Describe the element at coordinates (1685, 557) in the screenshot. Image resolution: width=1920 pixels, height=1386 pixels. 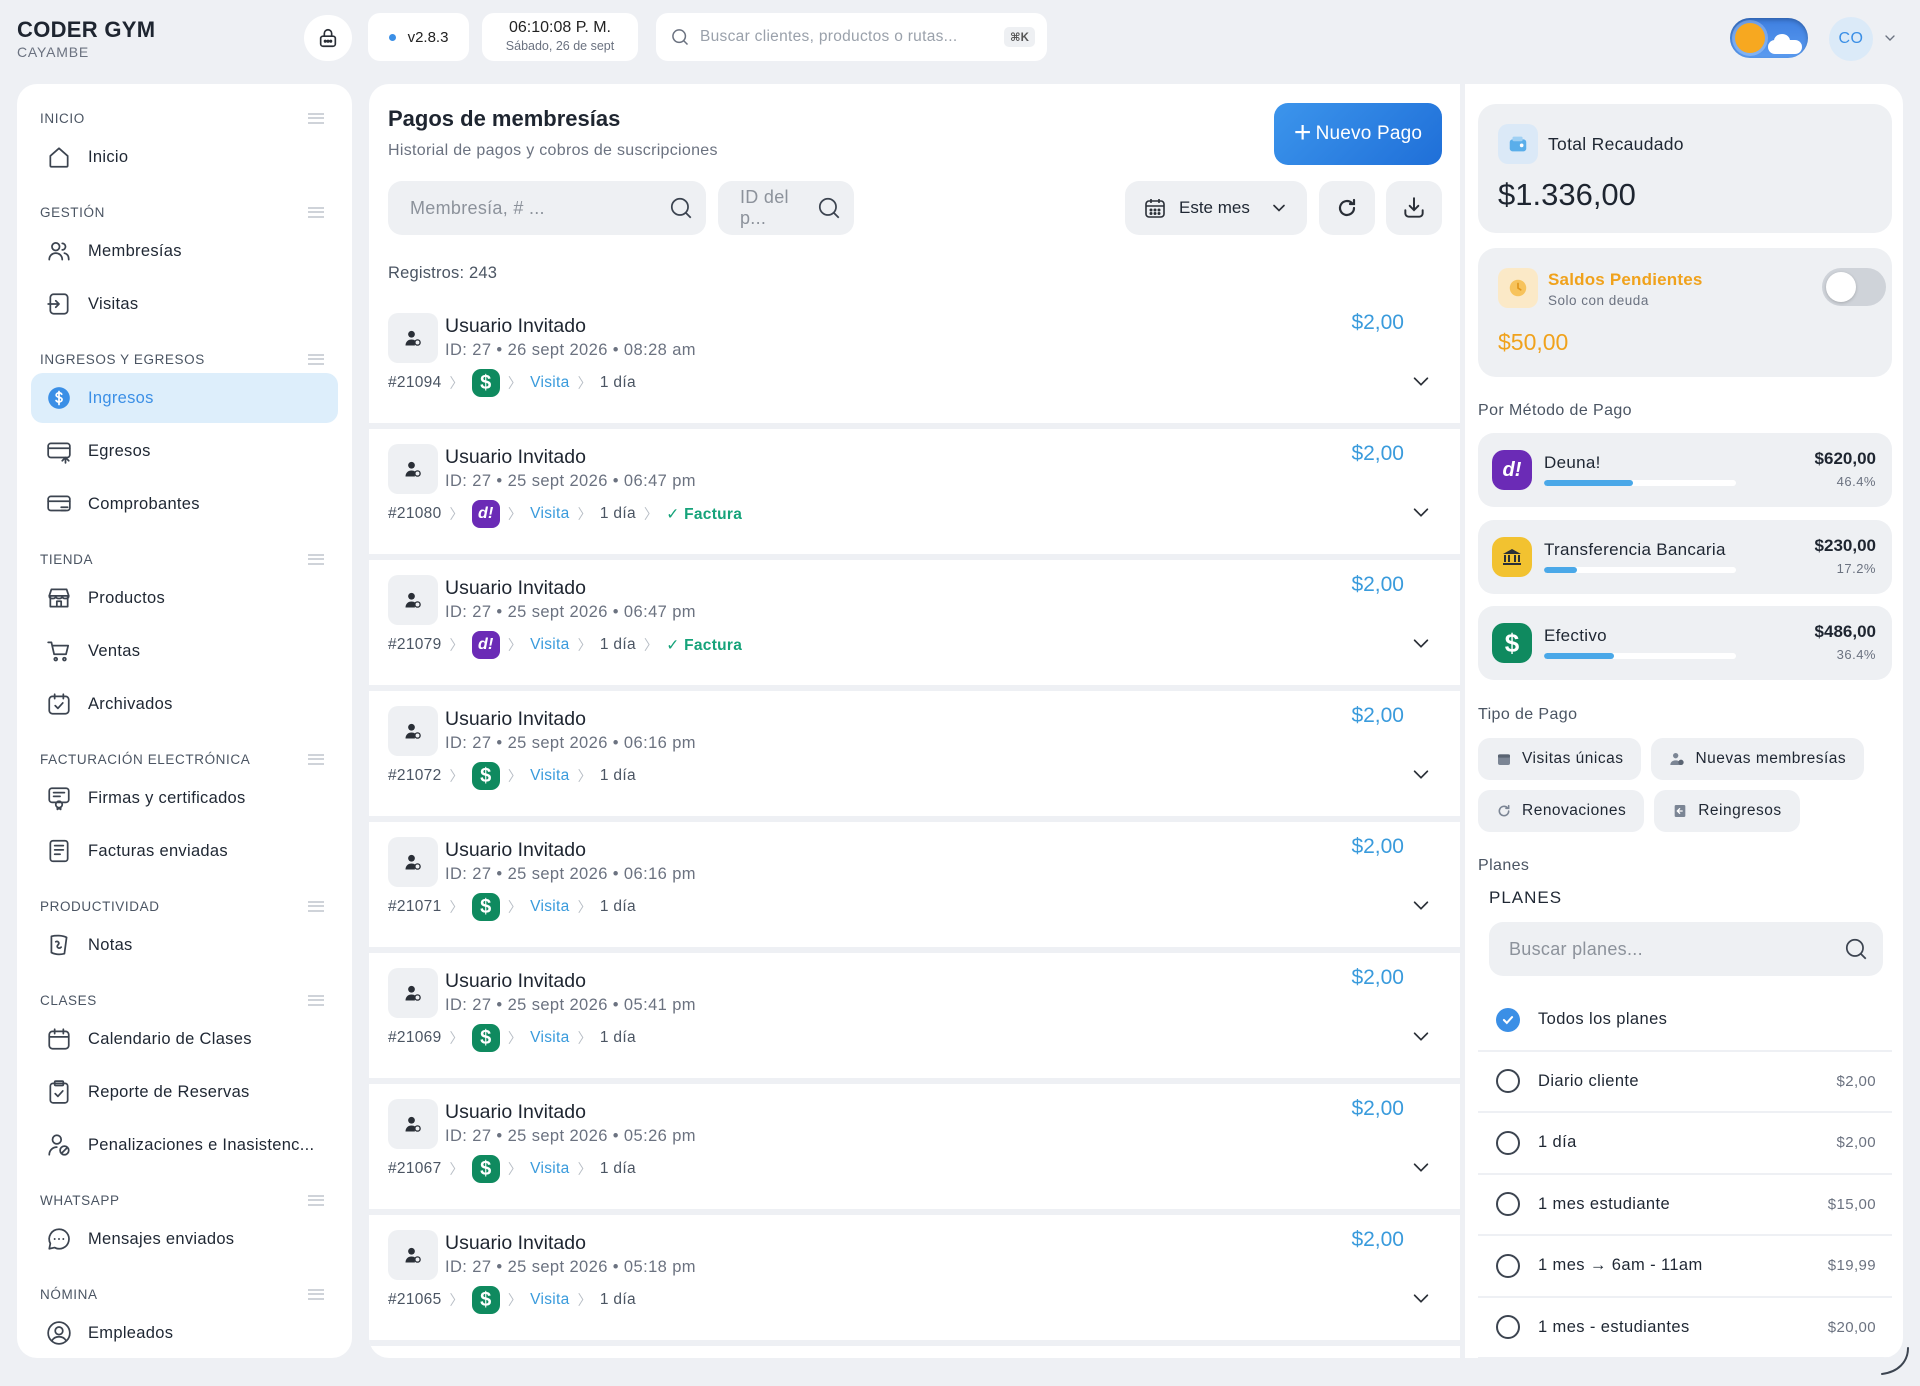
I see `payment-method-card: Transferencia Bancaria $230,00 17.2%` at that location.